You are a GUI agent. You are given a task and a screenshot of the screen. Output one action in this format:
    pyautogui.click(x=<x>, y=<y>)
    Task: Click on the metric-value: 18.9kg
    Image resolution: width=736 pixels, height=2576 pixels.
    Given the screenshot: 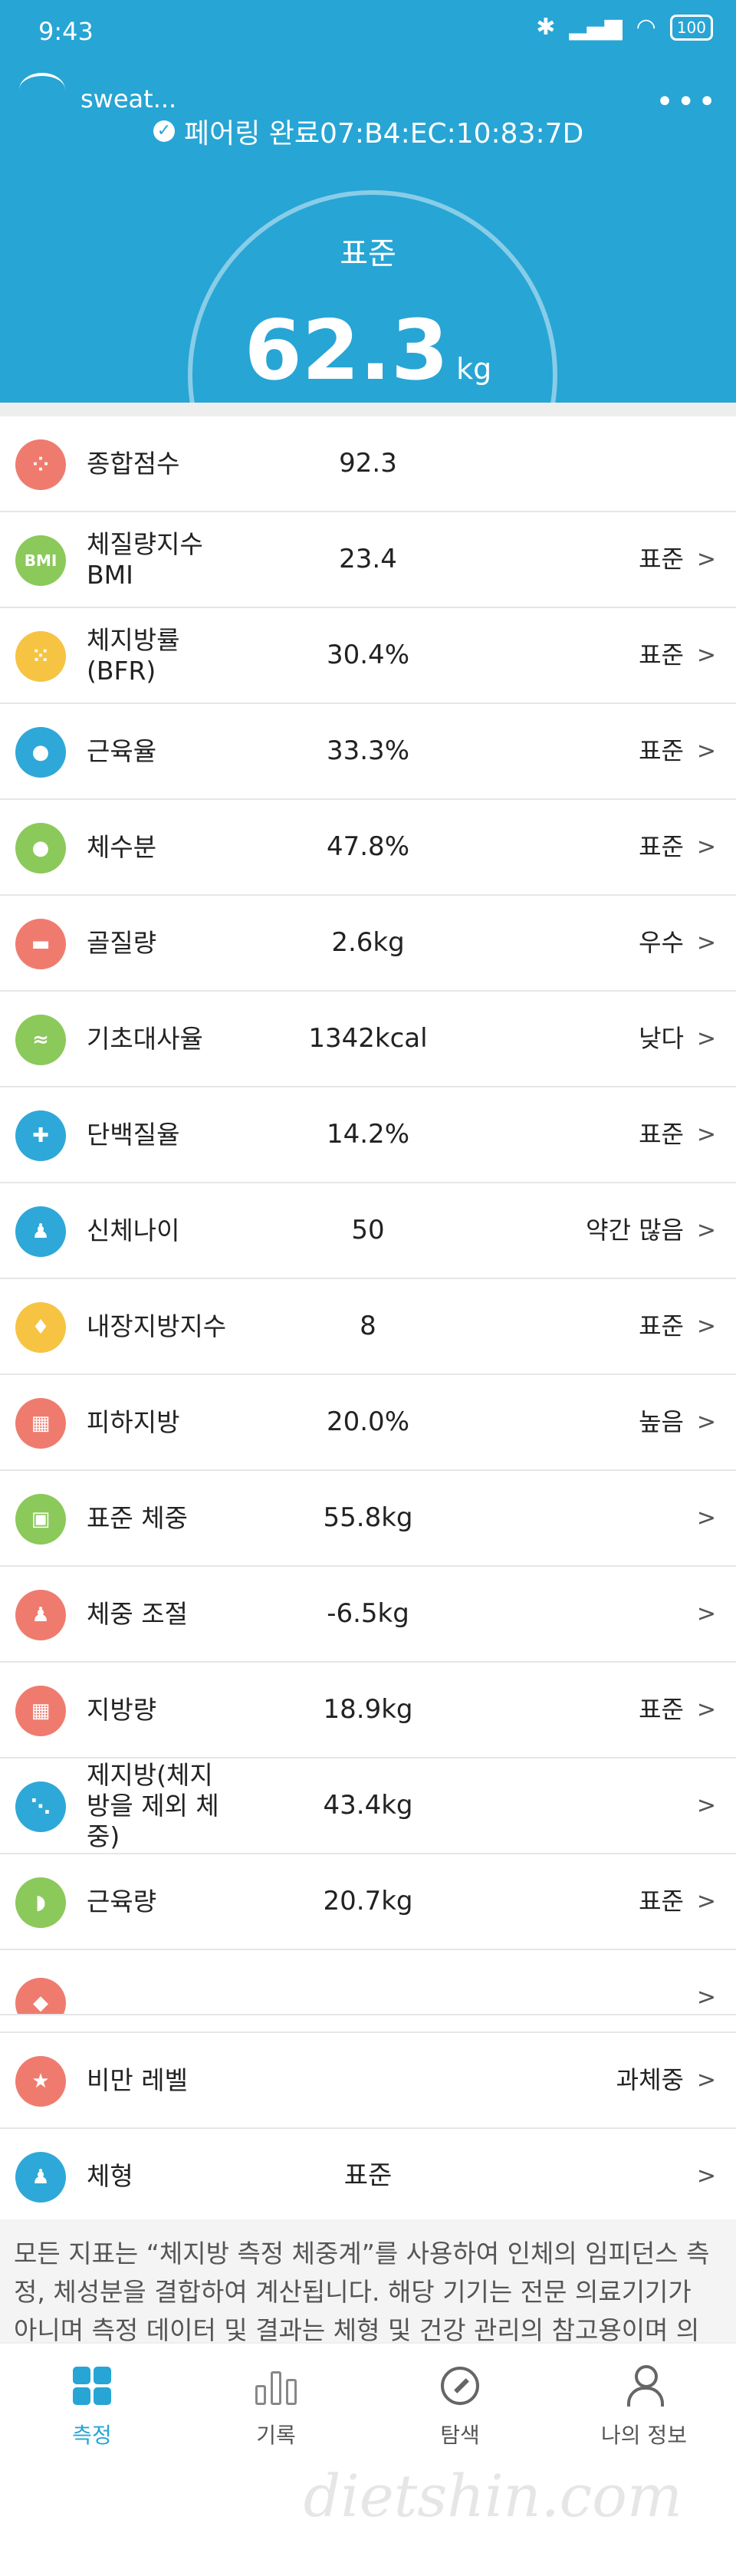 What is the action you would take?
    pyautogui.click(x=368, y=1709)
    